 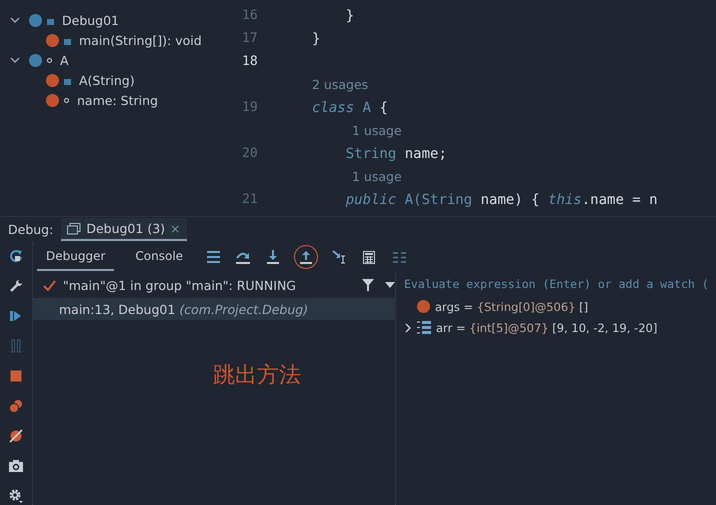 What do you see at coordinates (399, 257) in the screenshot?
I see `trace-icon` at bounding box center [399, 257].